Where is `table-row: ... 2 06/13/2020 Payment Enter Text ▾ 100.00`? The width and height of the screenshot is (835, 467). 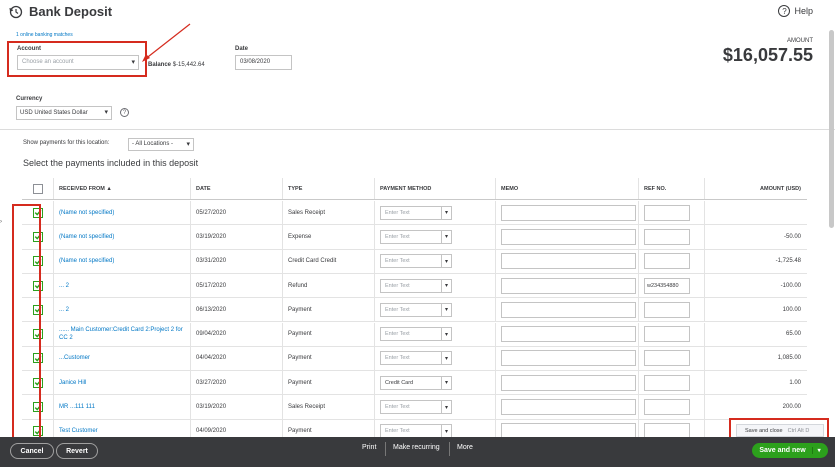 table-row: ... 2 06/13/2020 Payment Enter Text ▾ 100.00 is located at coordinates (414, 310).